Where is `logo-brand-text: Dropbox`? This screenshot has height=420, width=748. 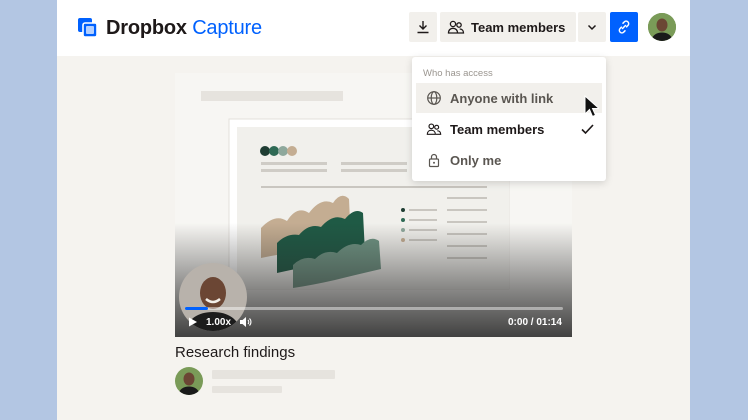 logo-brand-text: Dropbox is located at coordinates (146, 27).